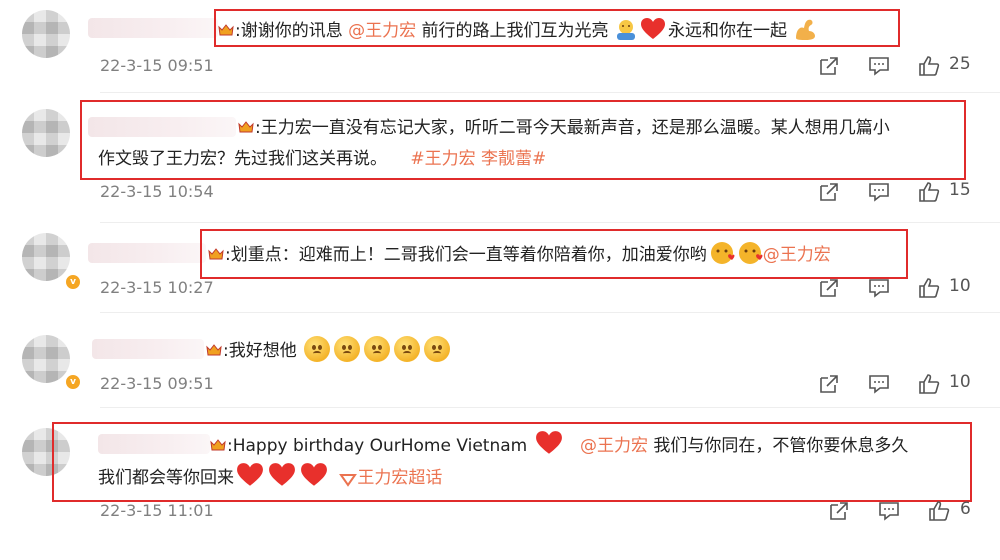 The width and height of the screenshot is (1000, 560). I want to click on action-bar: 15, so click(909, 191).